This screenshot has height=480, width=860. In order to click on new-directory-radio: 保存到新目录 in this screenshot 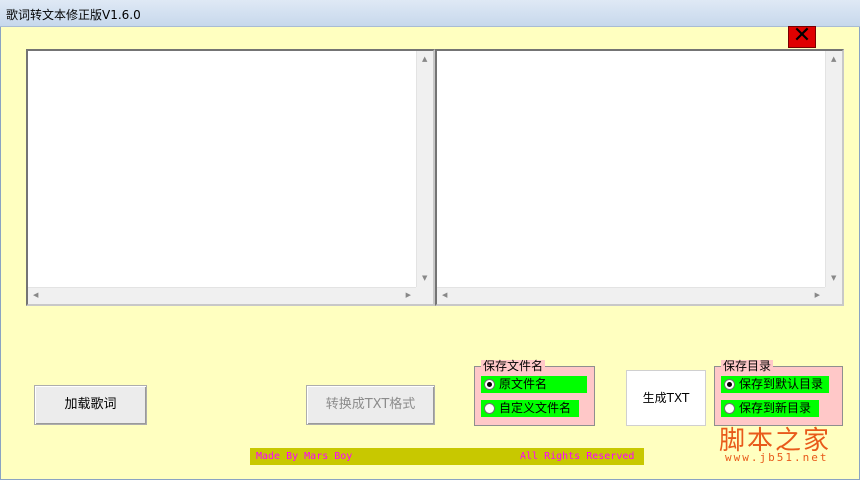, I will do `click(770, 408)`.